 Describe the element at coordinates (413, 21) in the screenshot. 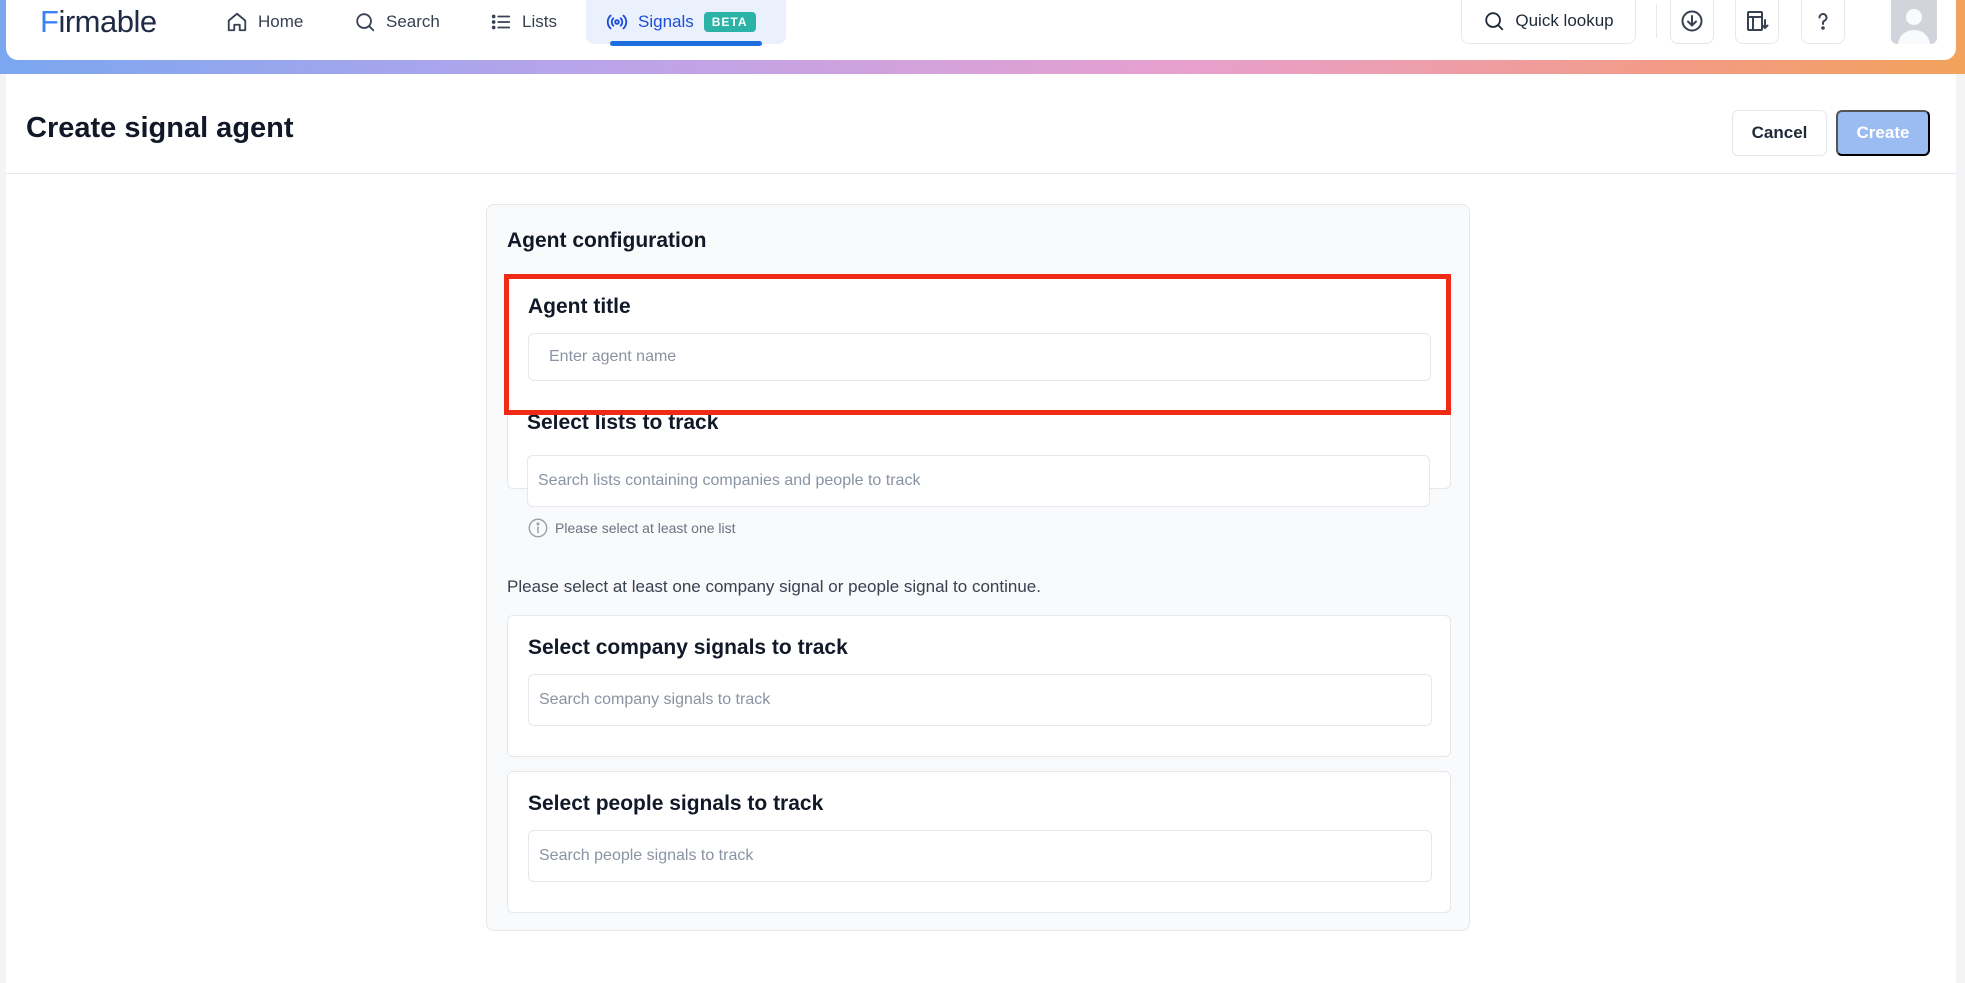

I see `nav-search-label: Search` at that location.